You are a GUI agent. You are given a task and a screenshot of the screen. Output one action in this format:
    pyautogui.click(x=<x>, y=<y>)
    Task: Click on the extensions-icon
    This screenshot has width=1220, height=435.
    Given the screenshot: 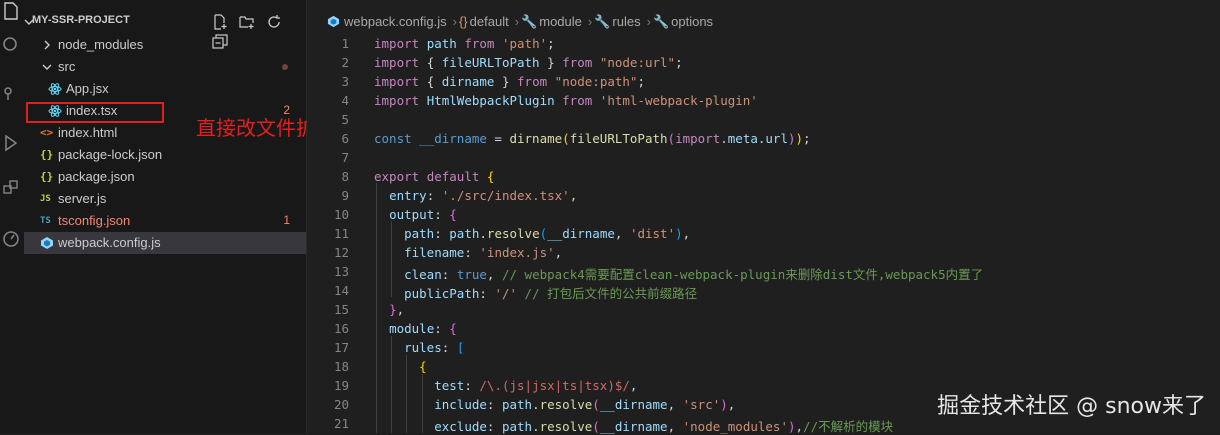 What is the action you would take?
    pyautogui.click(x=11, y=189)
    